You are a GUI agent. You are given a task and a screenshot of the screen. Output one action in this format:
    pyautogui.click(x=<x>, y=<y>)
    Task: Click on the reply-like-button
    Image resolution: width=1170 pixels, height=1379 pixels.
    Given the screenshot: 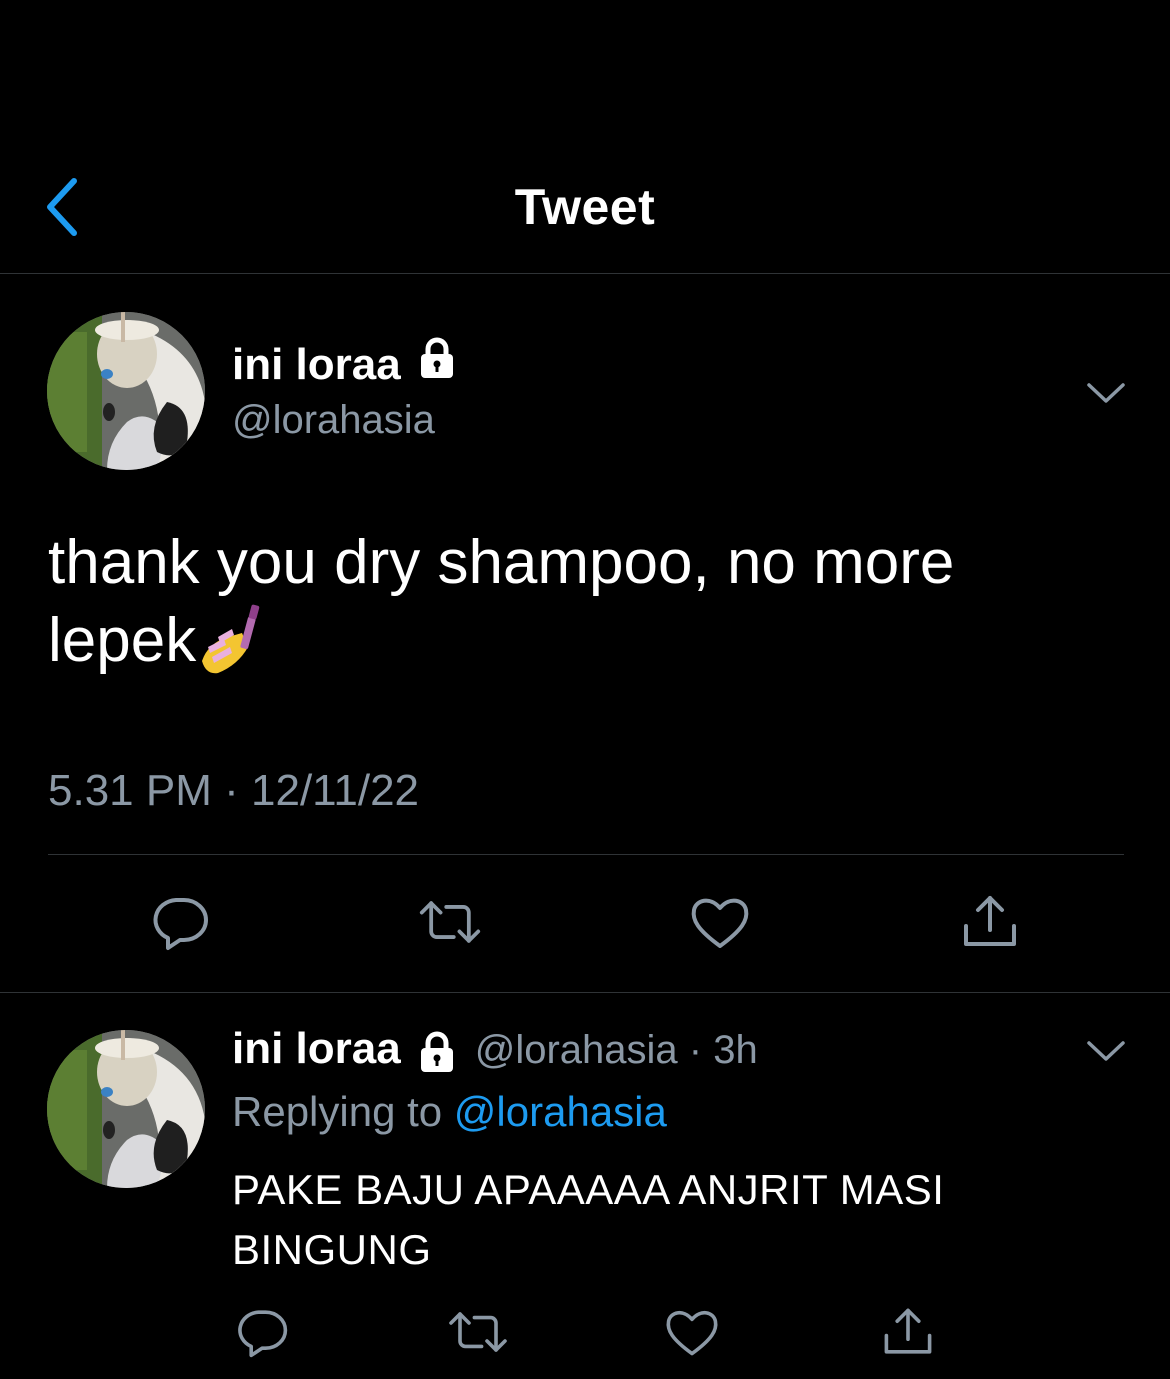 What is the action you would take?
    pyautogui.click(x=692, y=1332)
    